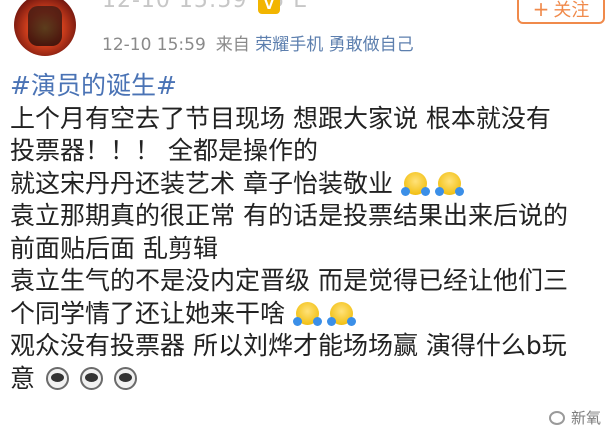 Image resolution: width=615 pixels, height=436 pixels. I want to click on avatar, so click(45, 28).